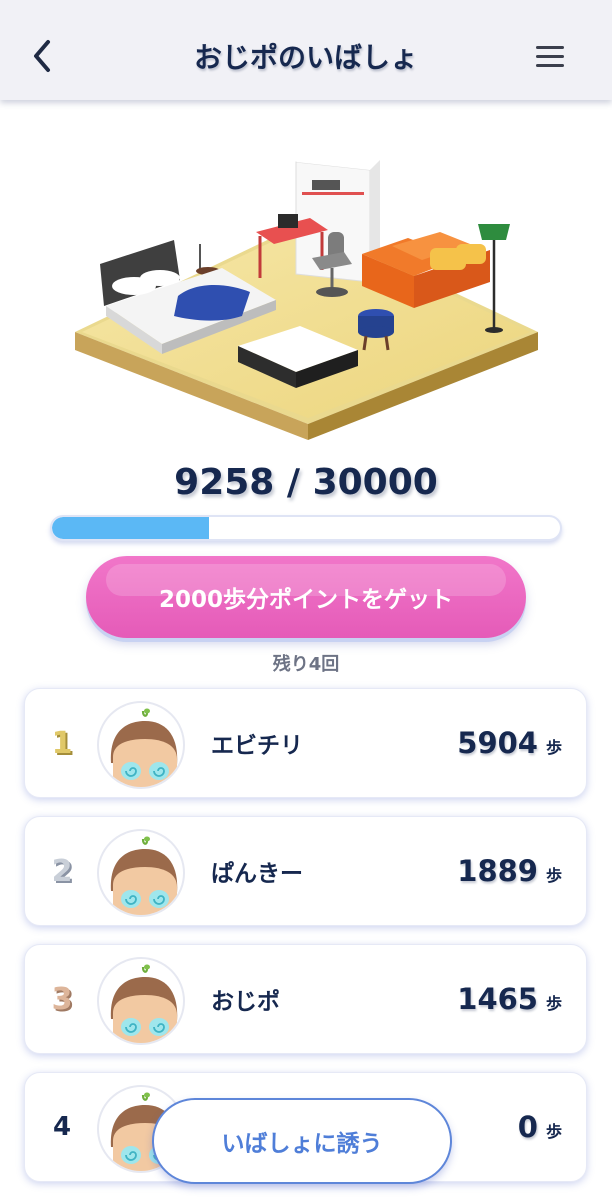  I want to click on step-count: 1465, so click(497, 999).